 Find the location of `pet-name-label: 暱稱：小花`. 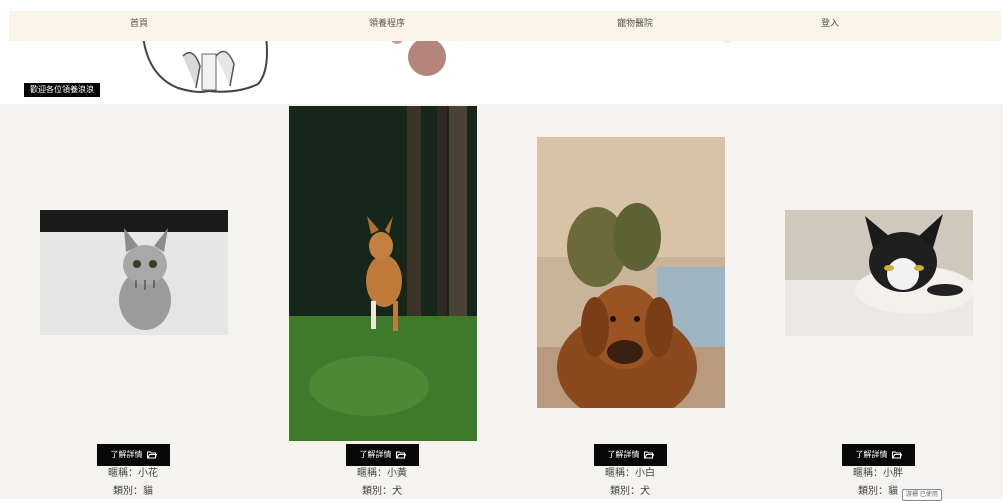

pet-name-label: 暱稱：小花 is located at coordinates (133, 473).